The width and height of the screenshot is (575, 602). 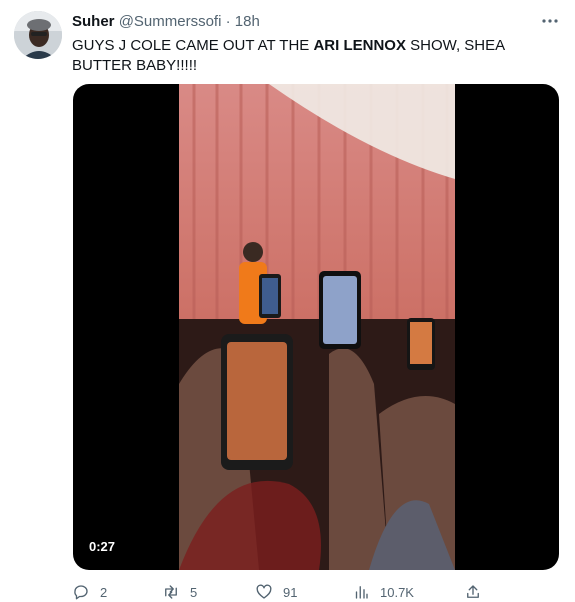 I want to click on reply-count: 2, so click(x=104, y=592).